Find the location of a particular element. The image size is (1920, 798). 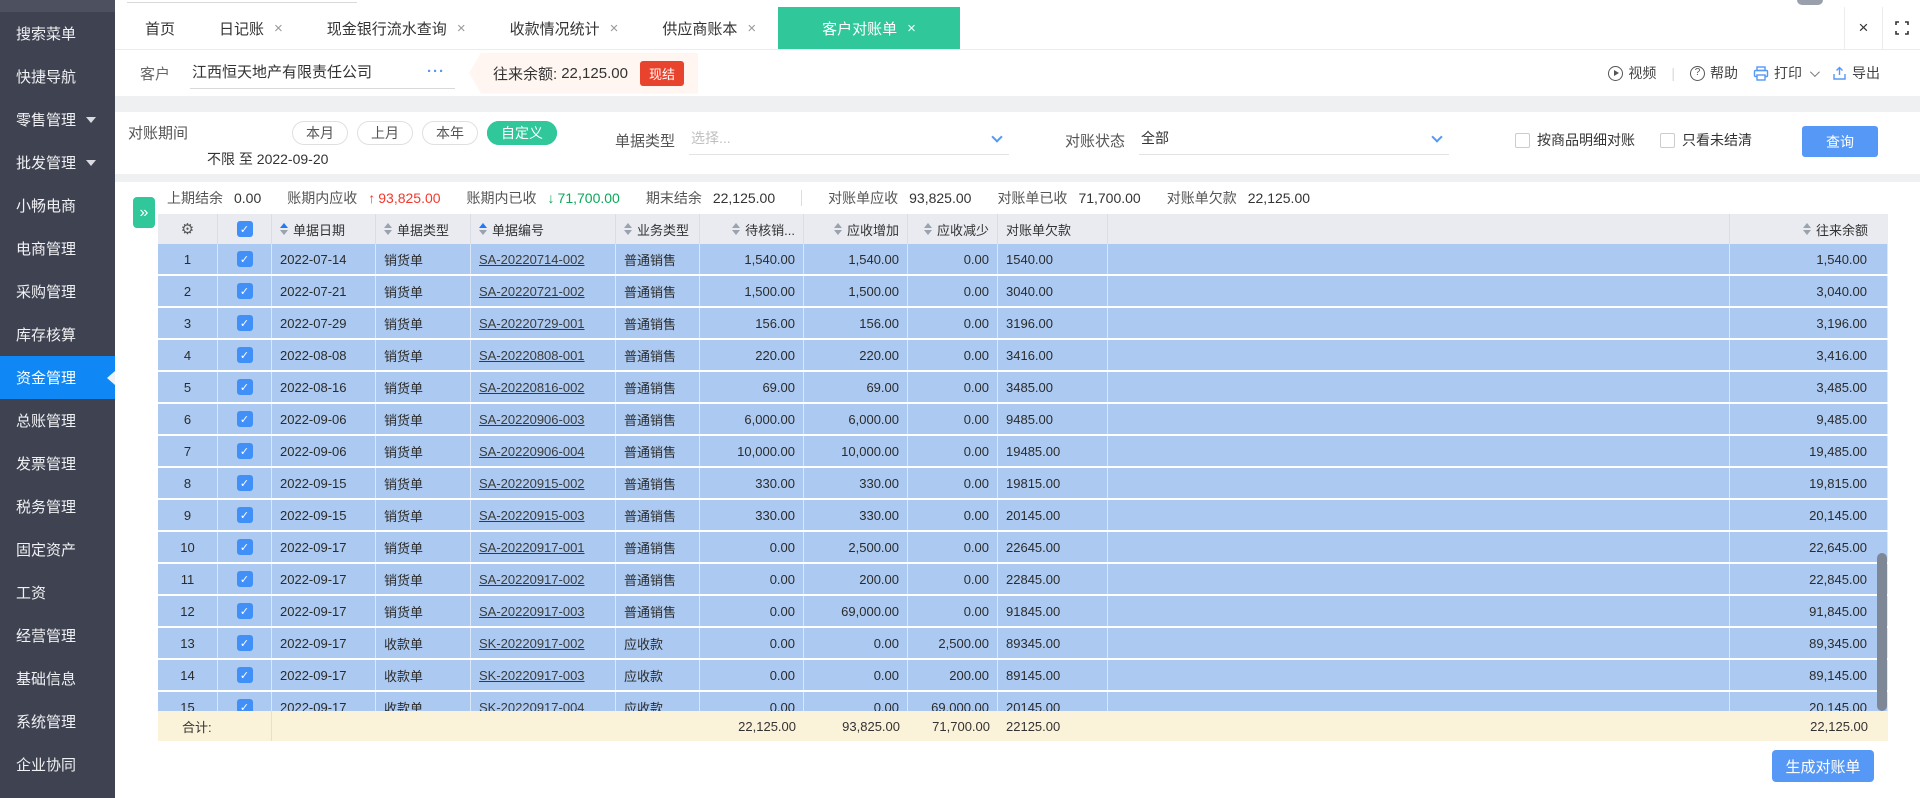

period-range-text: 不限 至 2022-09-20 is located at coordinates (267, 159).